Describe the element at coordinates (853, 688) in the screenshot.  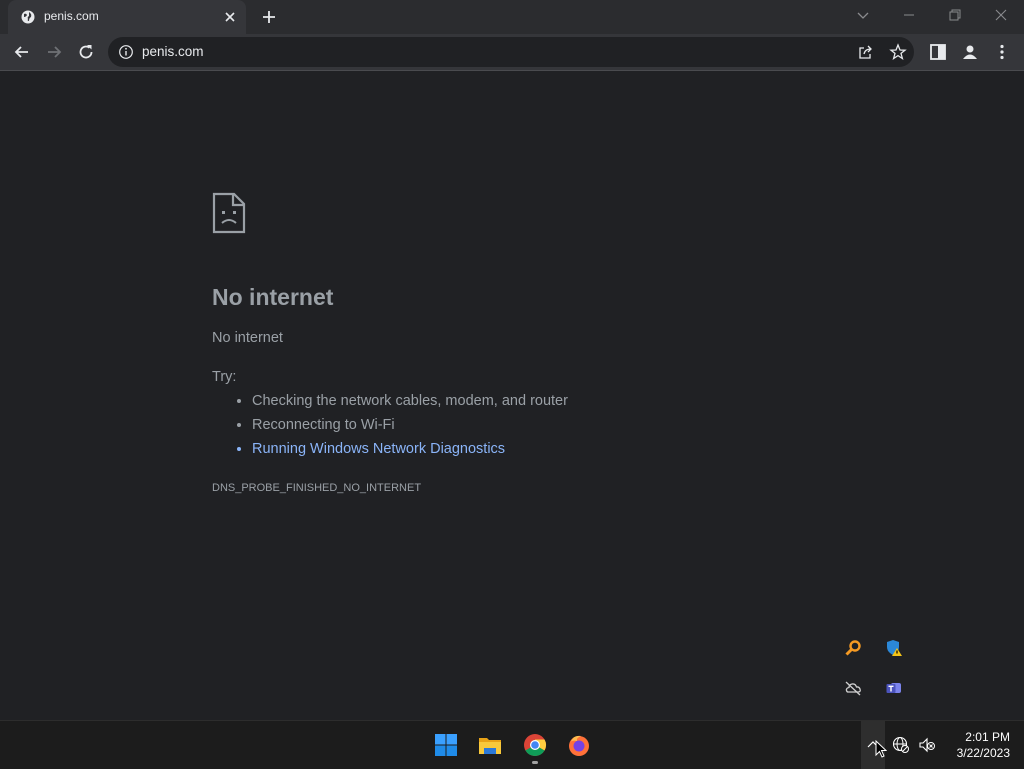
I see `cloud-offline-icon` at that location.